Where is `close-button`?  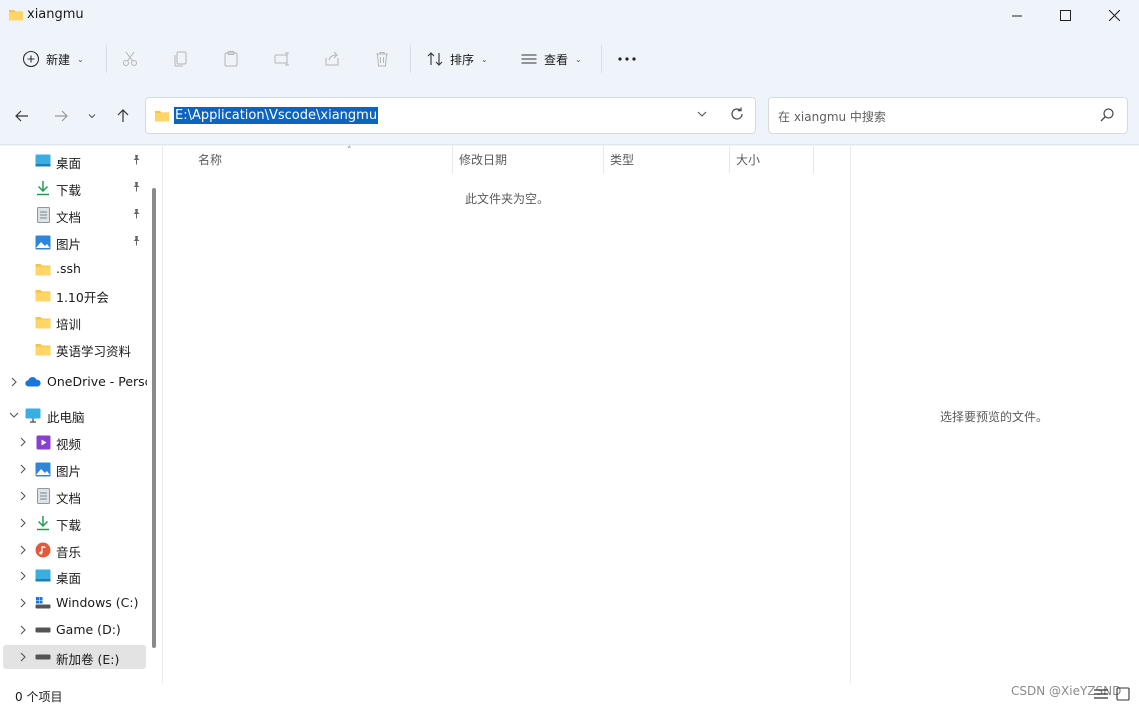 close-button is located at coordinates (1114, 15).